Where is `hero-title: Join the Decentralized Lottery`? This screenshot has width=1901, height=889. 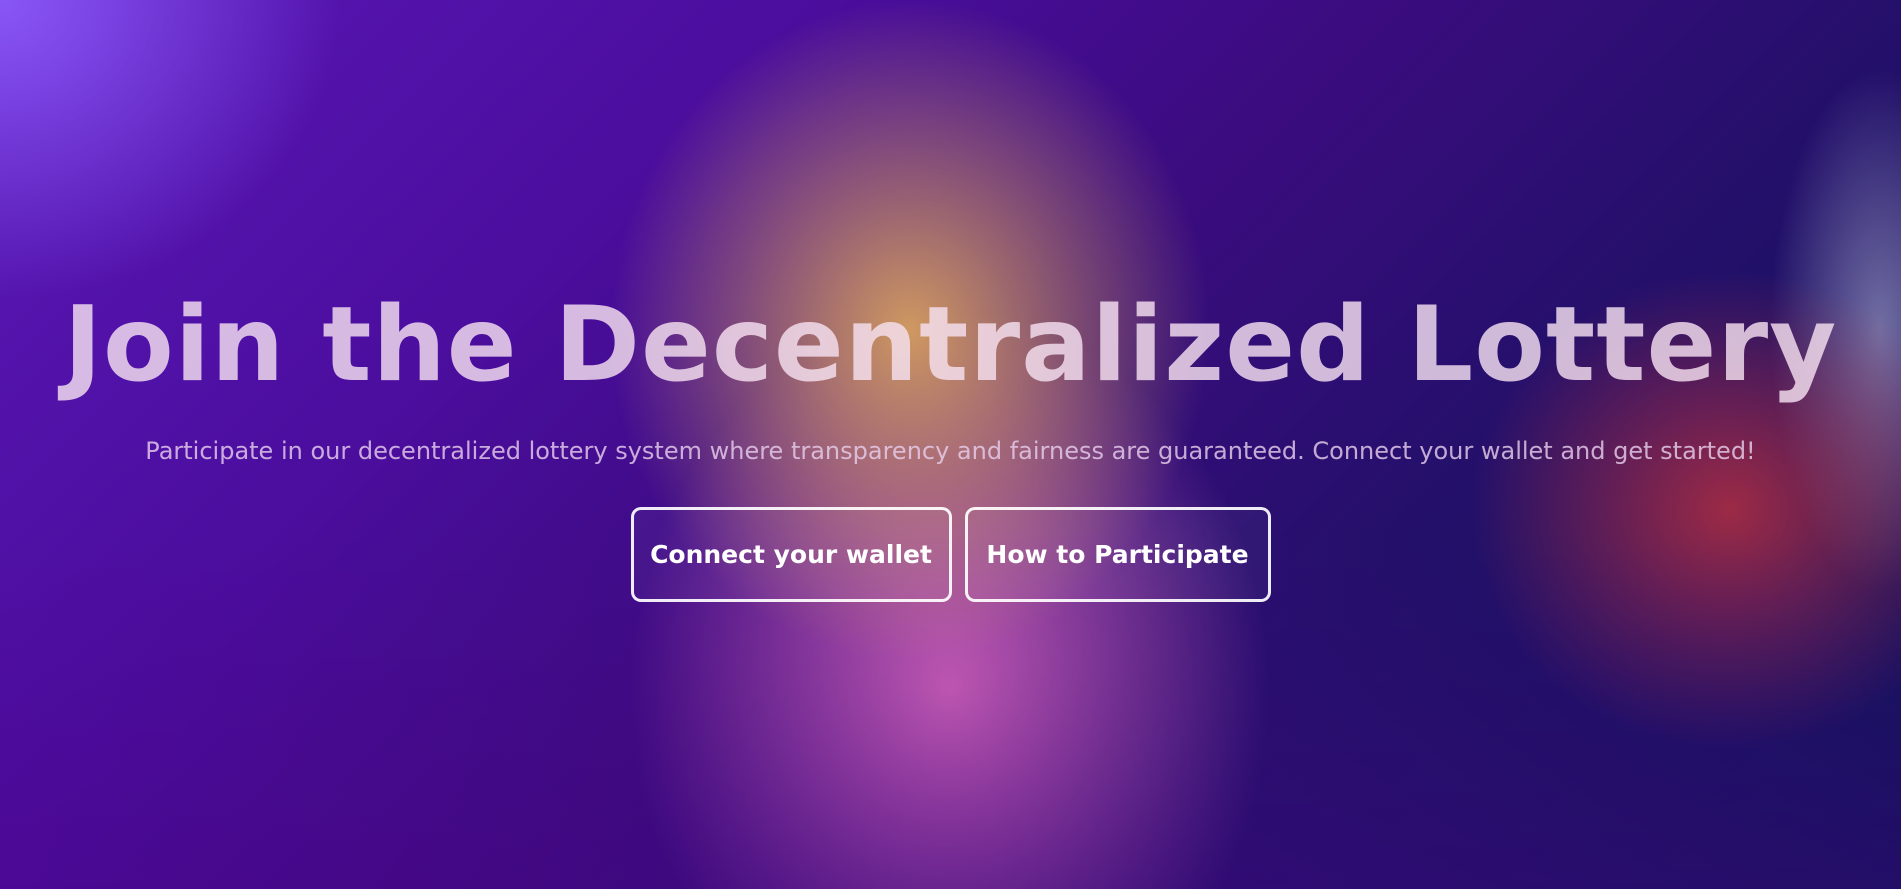 hero-title: Join the Decentralized Lottery is located at coordinates (950, 345).